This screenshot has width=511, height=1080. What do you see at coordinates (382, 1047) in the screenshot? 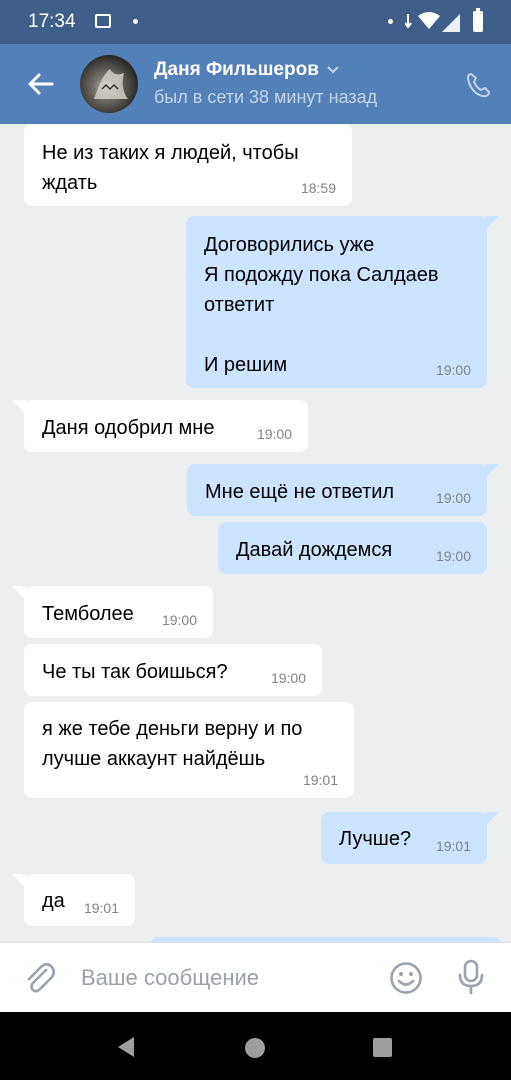
I see `nav-recents-icon` at bounding box center [382, 1047].